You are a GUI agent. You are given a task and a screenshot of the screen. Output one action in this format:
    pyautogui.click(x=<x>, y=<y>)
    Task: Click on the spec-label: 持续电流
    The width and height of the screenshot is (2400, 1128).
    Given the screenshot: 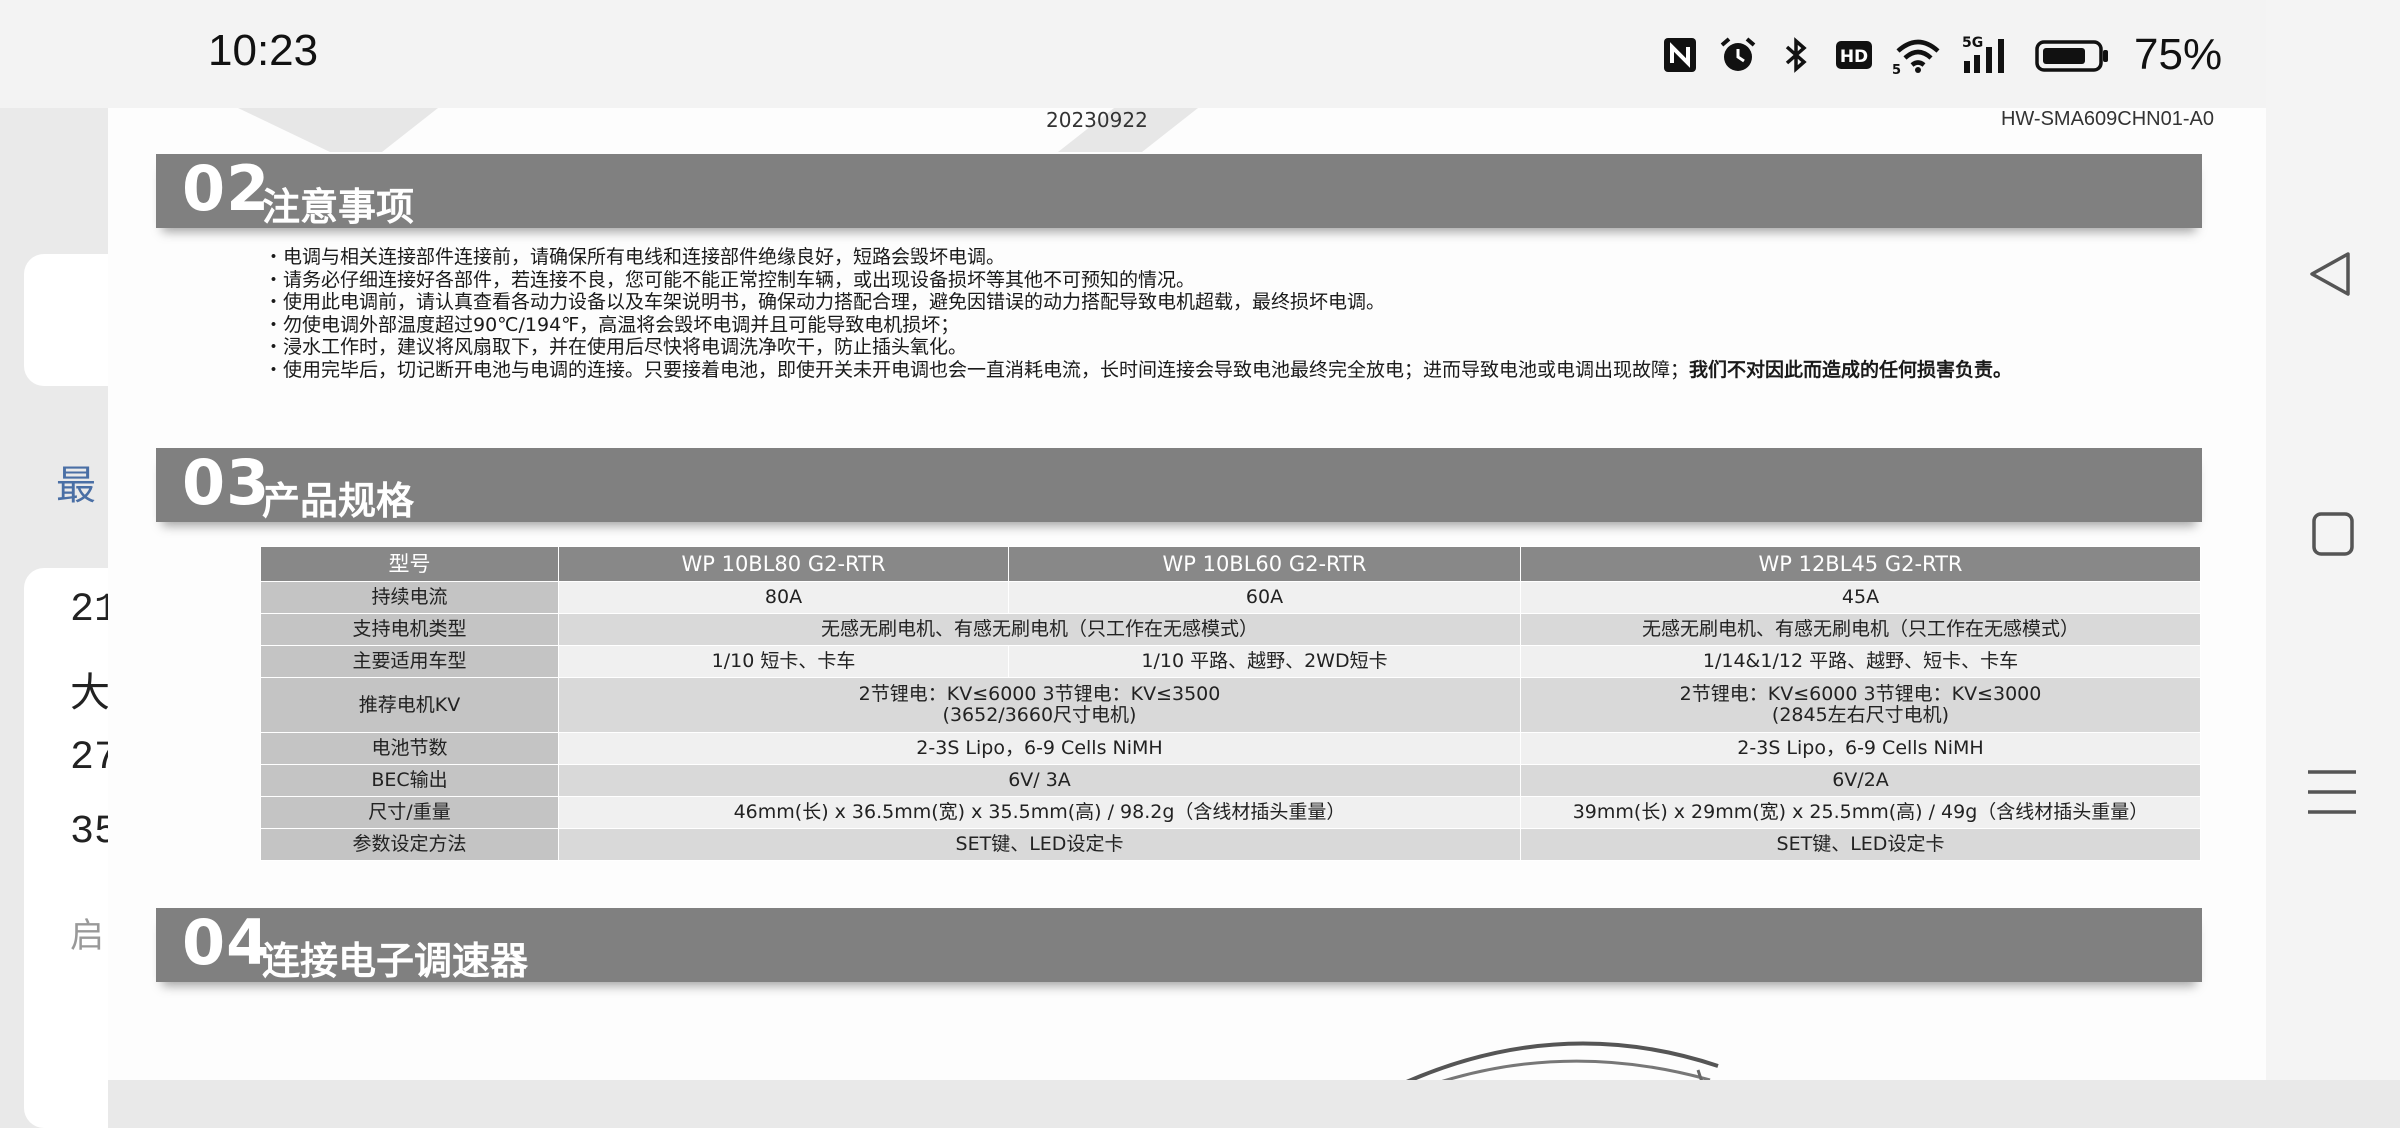 What is the action you would take?
    pyautogui.click(x=409, y=597)
    